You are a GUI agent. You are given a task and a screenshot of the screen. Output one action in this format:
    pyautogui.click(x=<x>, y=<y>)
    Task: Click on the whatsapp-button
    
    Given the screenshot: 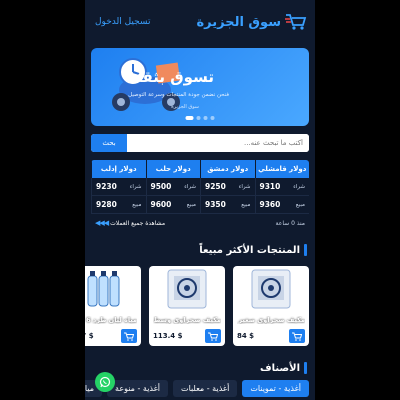 What is the action you would take?
    pyautogui.click(x=105, y=382)
    